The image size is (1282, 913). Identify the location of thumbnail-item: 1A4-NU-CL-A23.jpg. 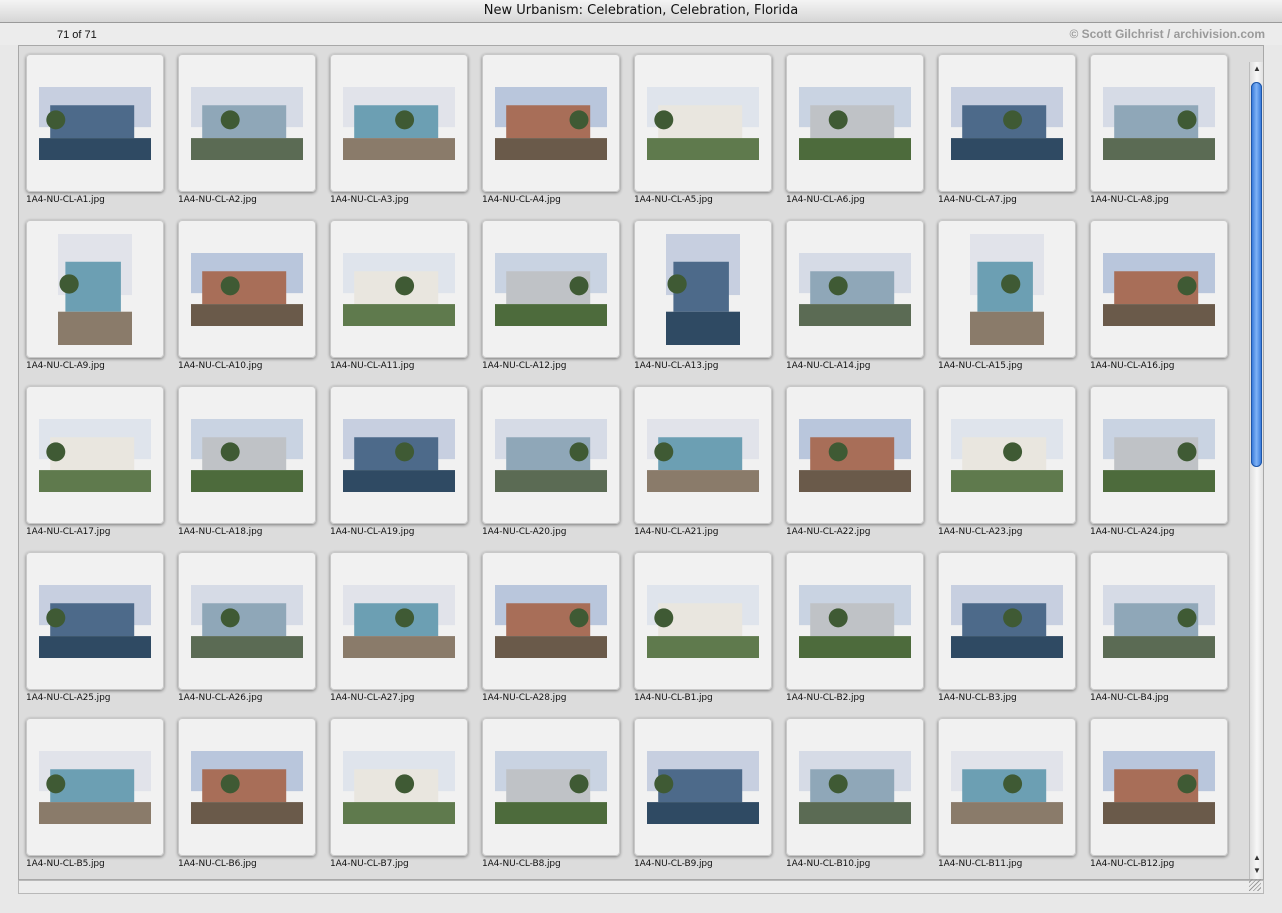
(1008, 462).